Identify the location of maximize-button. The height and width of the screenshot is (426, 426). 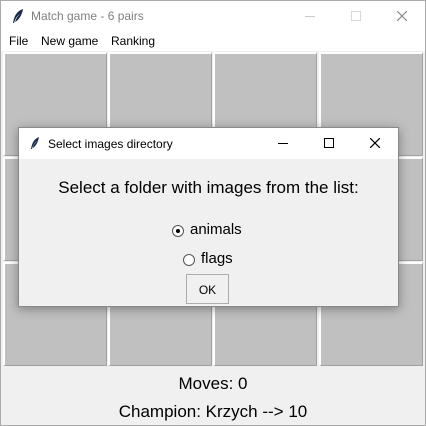
(356, 16).